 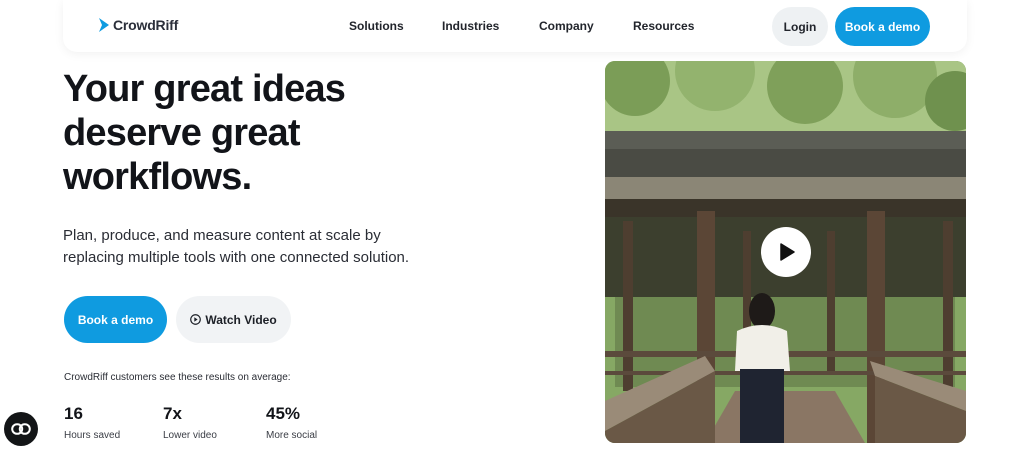 I want to click on video-play-button, so click(x=786, y=252).